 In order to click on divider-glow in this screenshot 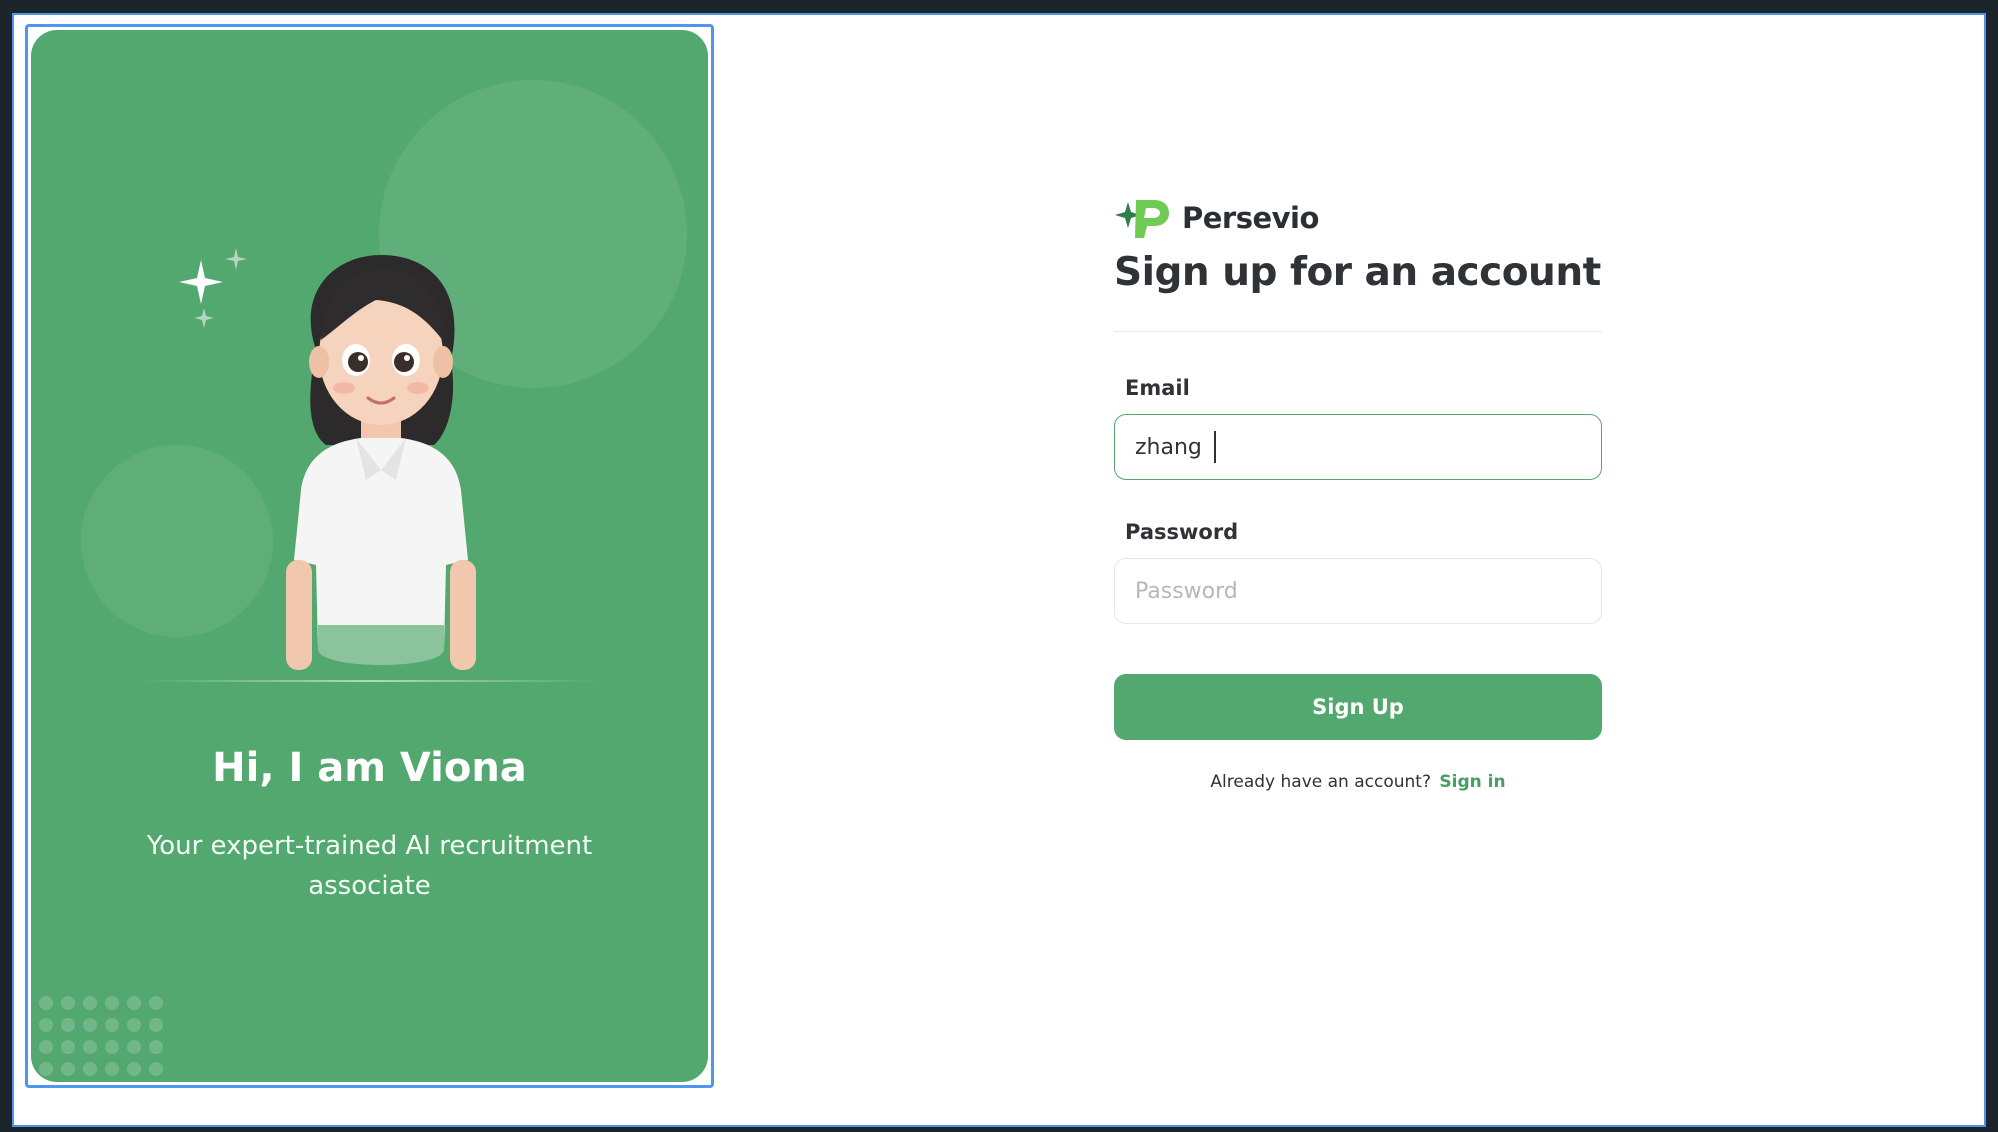, I will do `click(371, 681)`.